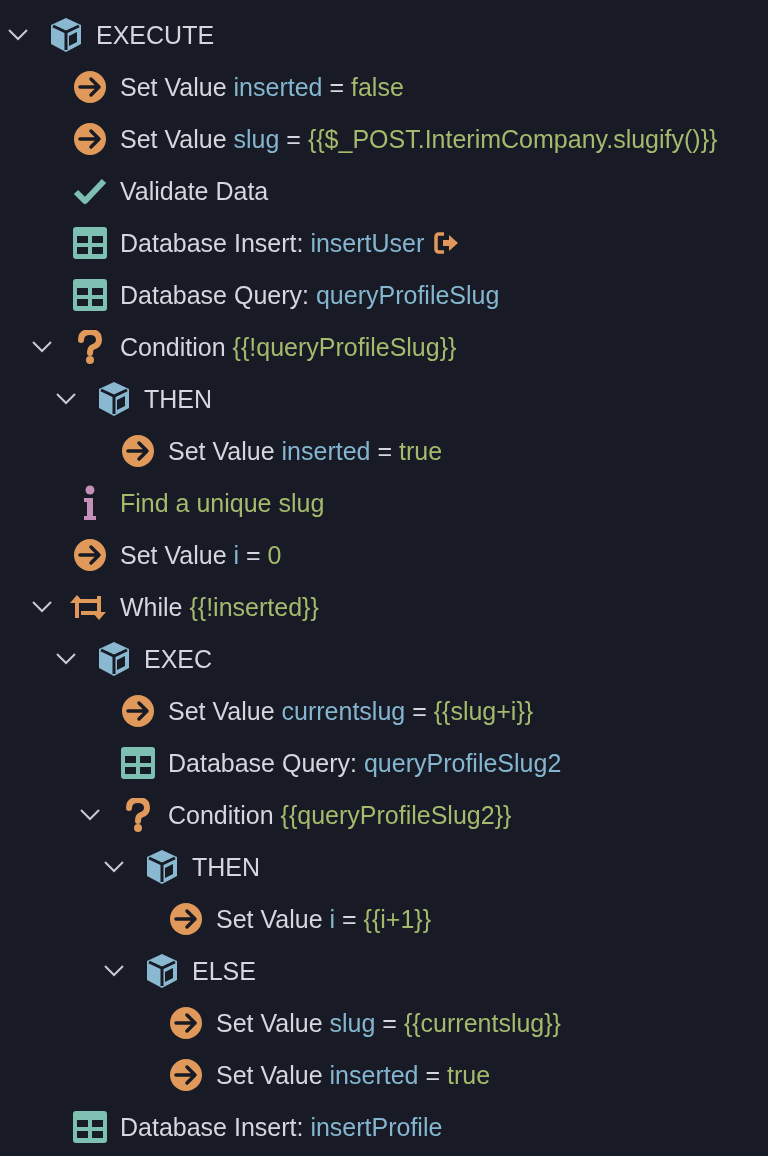 Image resolution: width=768 pixels, height=1156 pixels. Describe the element at coordinates (281, 1127) in the screenshot. I see `node-label: Database Insert: insertProfile` at that location.